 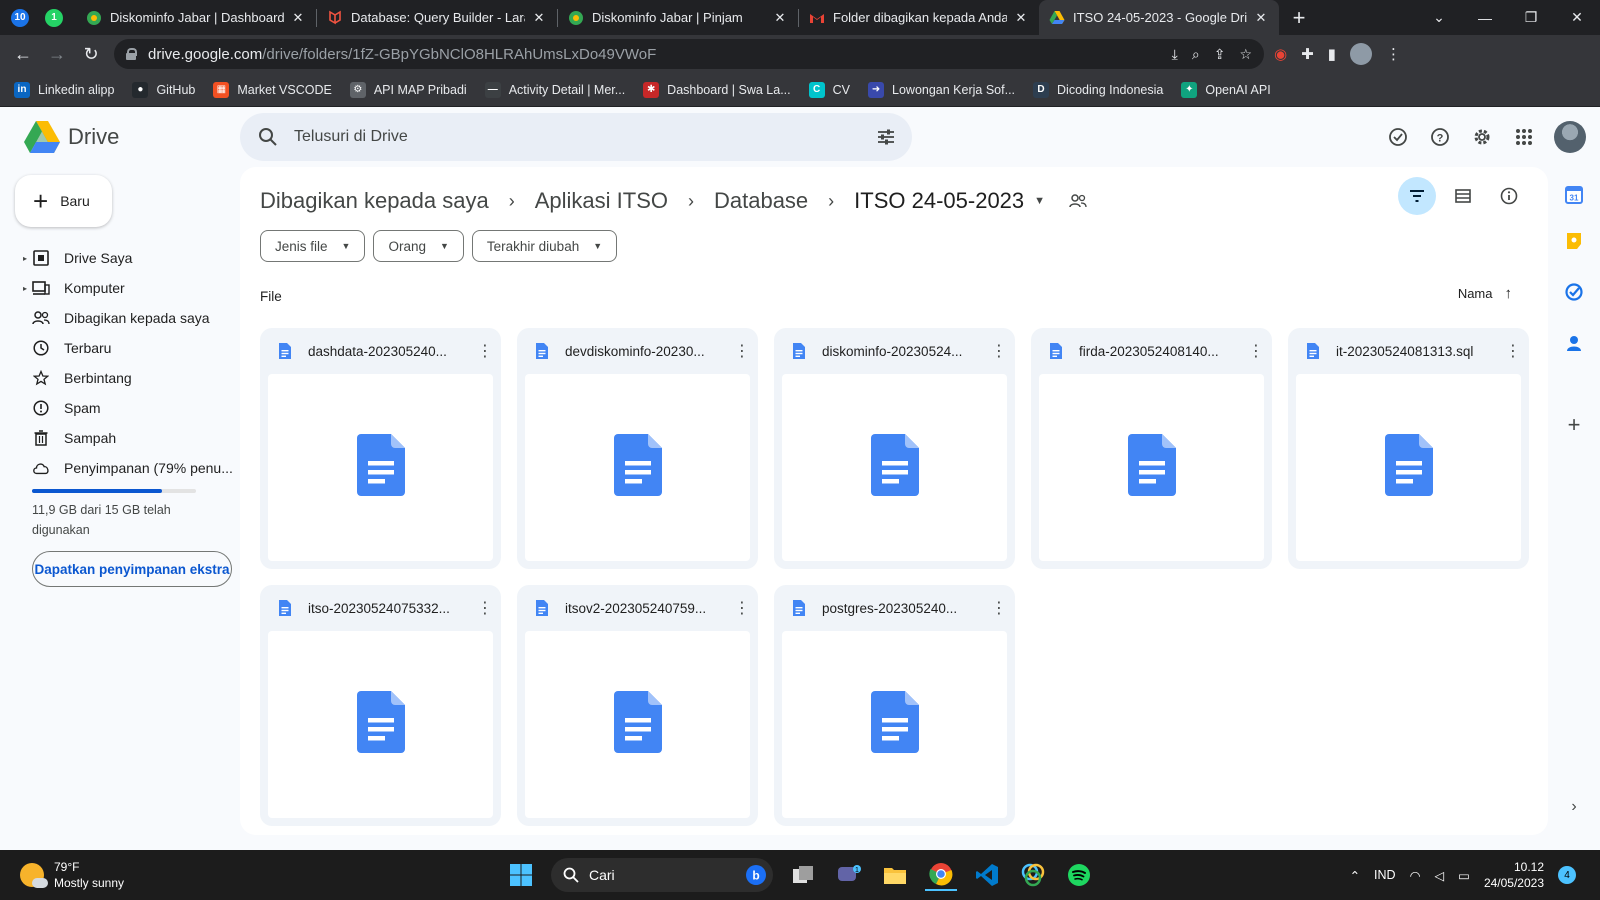 What do you see at coordinates (408, 89) in the screenshot?
I see `bookmark-item: ⚙ API MAP Pribadi` at bounding box center [408, 89].